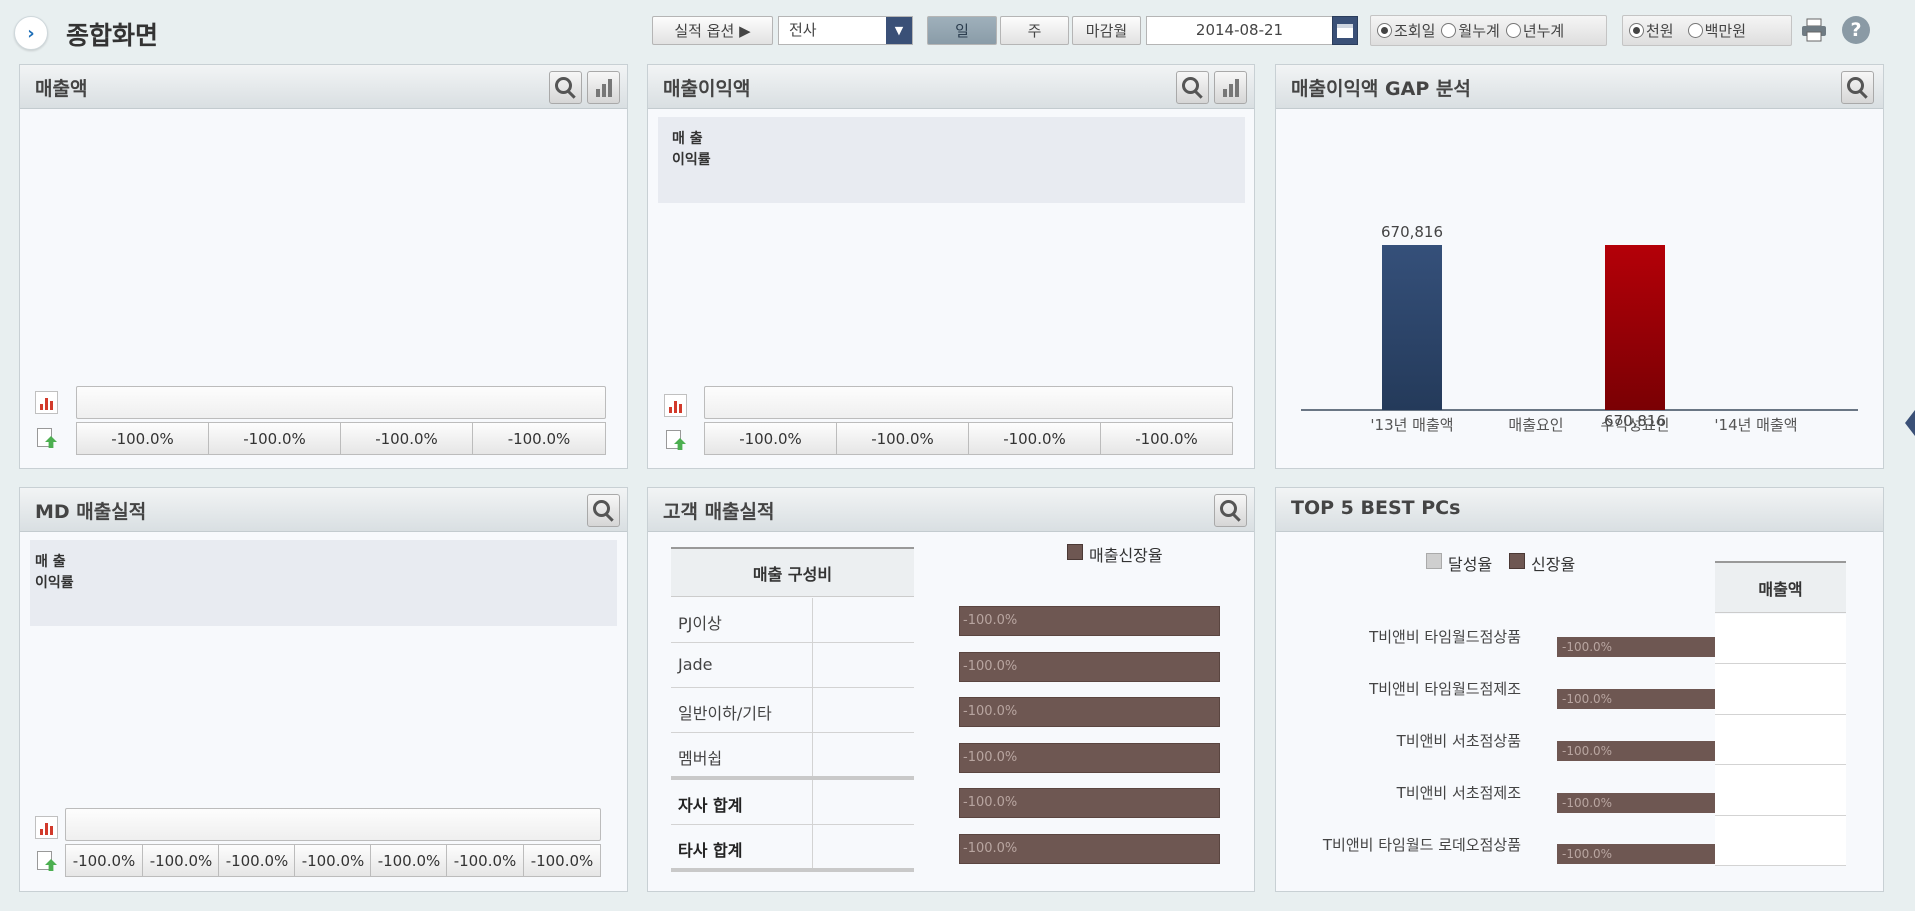 This screenshot has width=1915, height=911. Describe the element at coordinates (845, 30) in the screenshot. I see `scope-select: 전사 ▼` at that location.